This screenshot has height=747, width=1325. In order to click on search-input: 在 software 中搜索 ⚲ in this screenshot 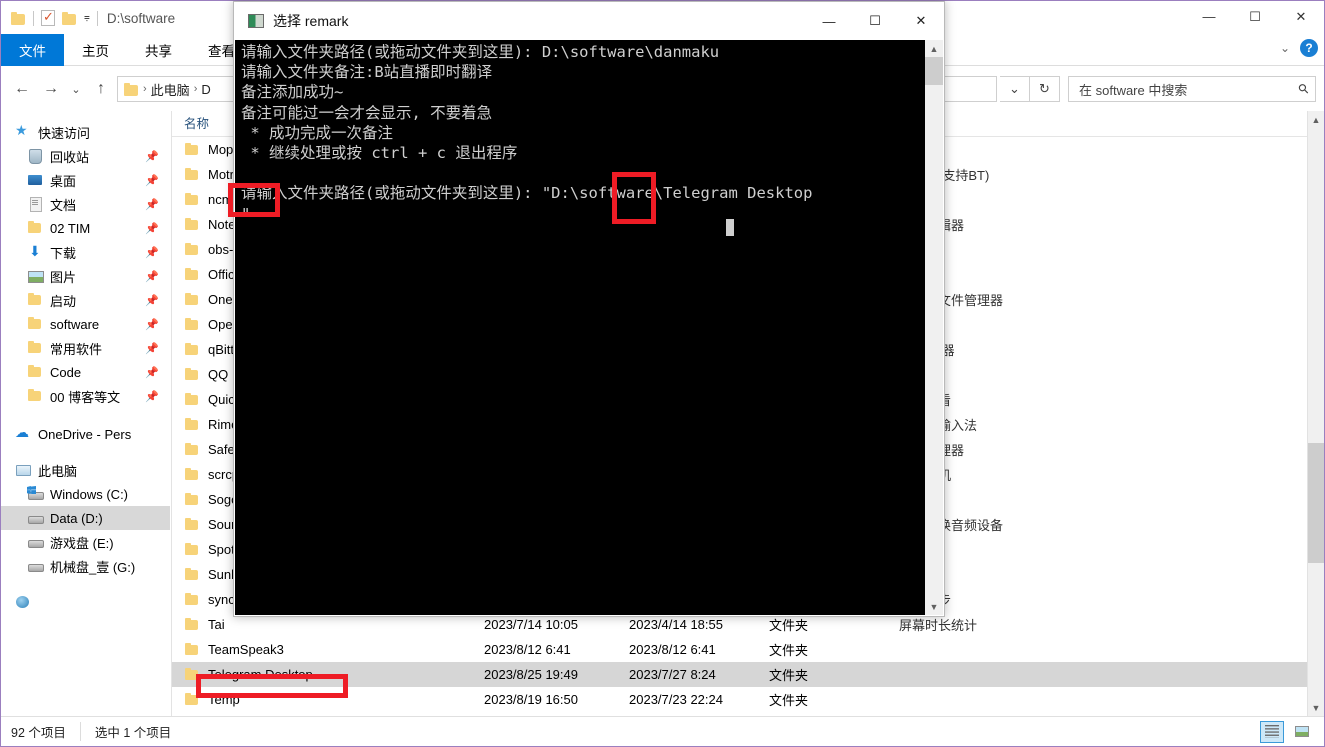, I will do `click(1192, 89)`.